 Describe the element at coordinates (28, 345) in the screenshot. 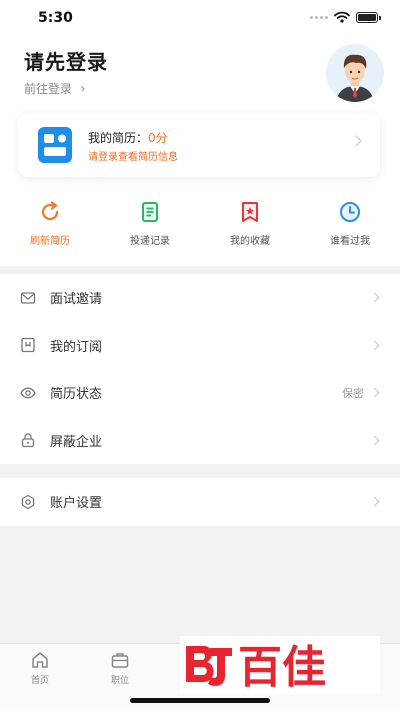

I see `subscribe-icon` at that location.